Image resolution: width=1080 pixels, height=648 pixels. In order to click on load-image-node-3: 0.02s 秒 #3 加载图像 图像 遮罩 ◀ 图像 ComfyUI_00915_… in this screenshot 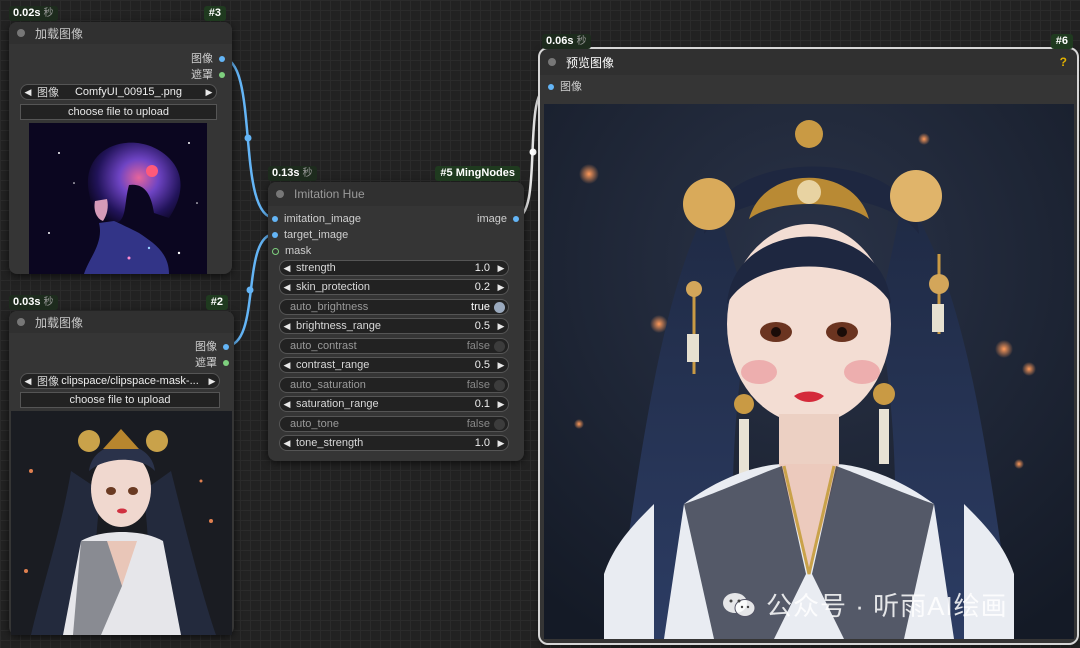, I will do `click(120, 140)`.